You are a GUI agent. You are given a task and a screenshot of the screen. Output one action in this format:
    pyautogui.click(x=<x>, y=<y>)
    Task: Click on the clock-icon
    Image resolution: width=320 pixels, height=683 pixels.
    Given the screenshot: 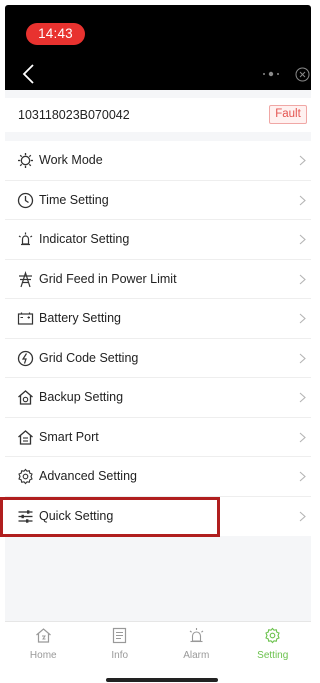 What is the action you would take?
    pyautogui.click(x=25, y=200)
    